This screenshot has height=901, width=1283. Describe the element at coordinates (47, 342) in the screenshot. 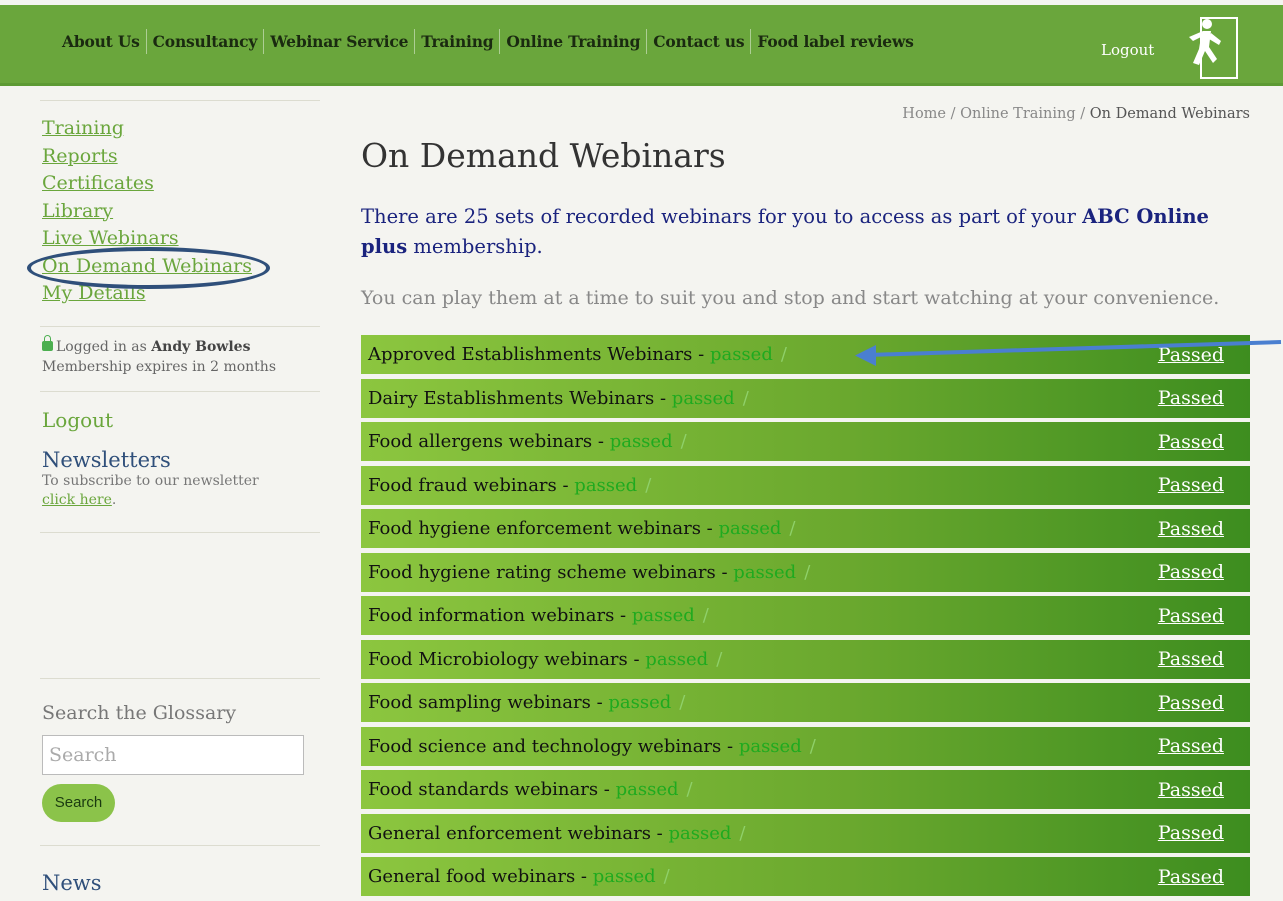

I see `lock-icon` at that location.